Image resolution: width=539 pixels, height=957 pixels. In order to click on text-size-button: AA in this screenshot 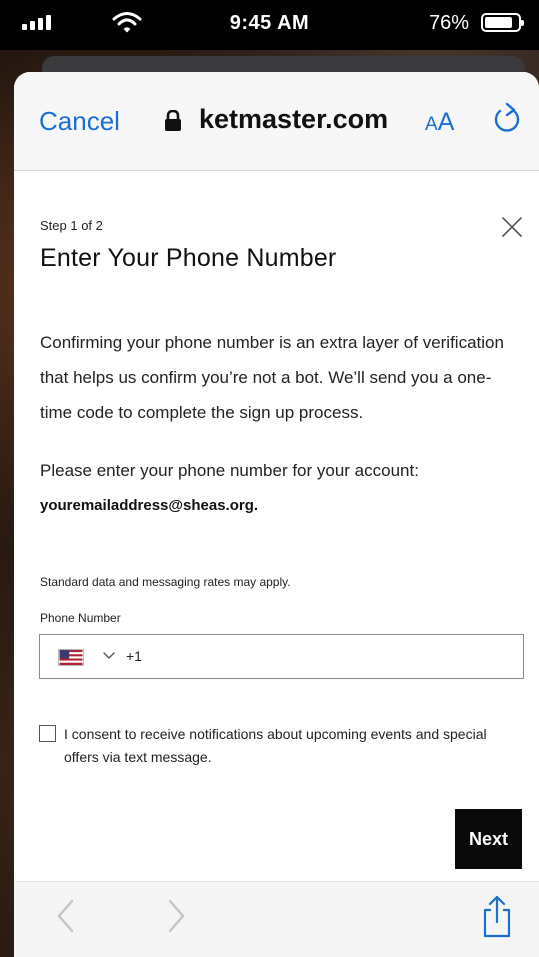, I will do `click(439, 122)`.